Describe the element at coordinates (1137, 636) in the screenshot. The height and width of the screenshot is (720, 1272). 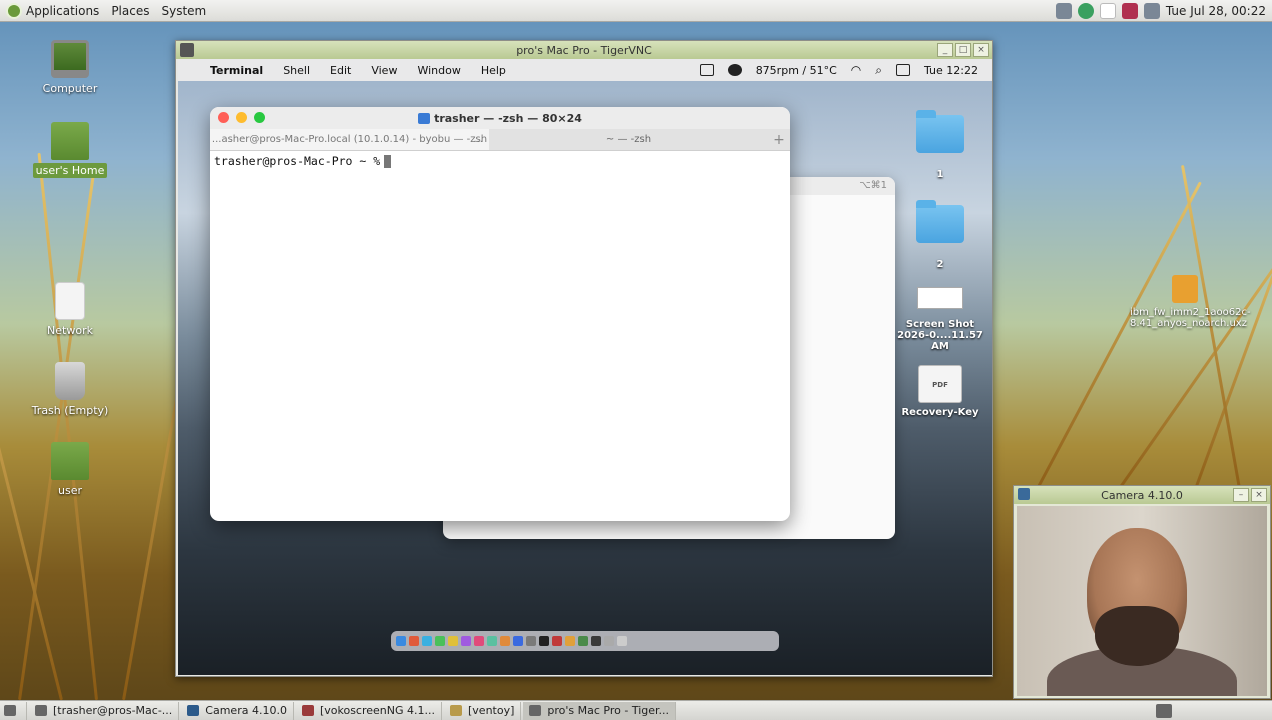
I see `person-beard` at that location.